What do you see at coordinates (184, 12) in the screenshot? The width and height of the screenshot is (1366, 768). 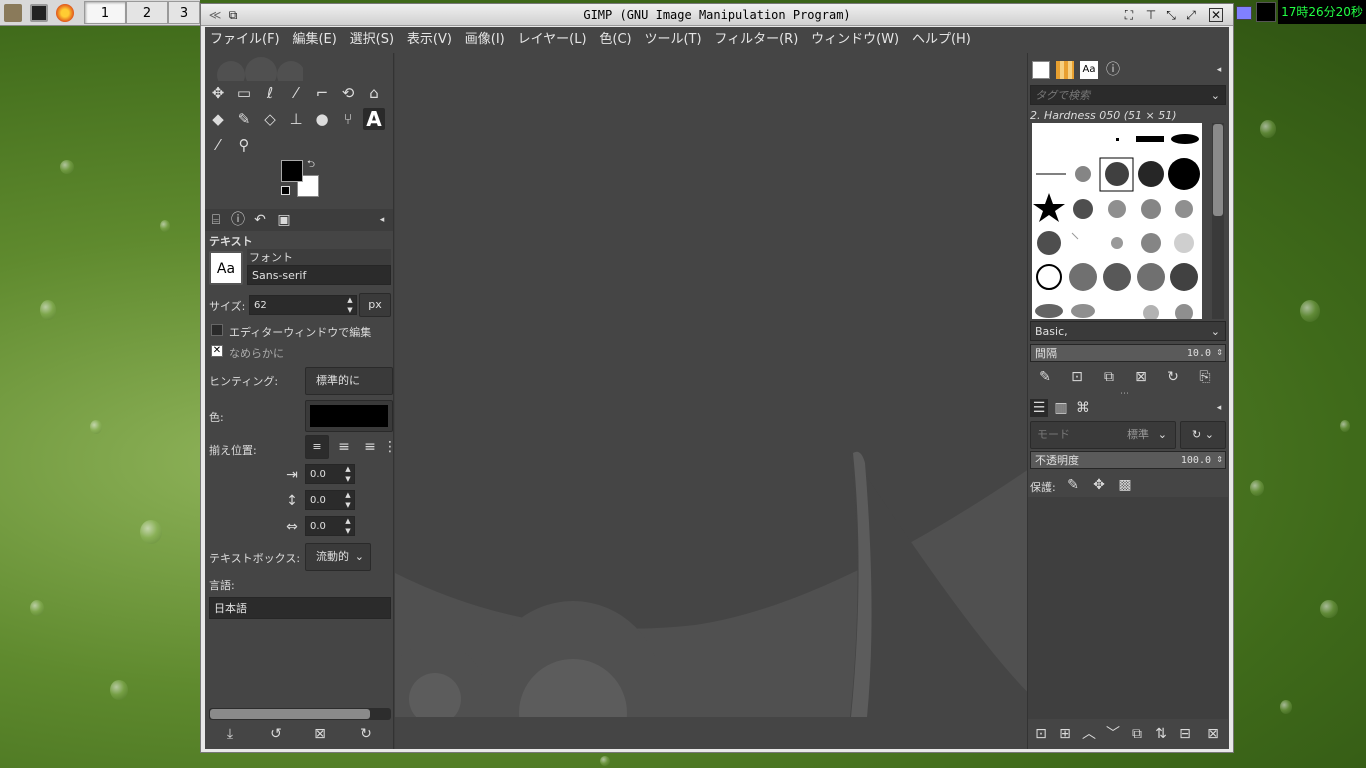 I see `workspace-3: 3` at bounding box center [184, 12].